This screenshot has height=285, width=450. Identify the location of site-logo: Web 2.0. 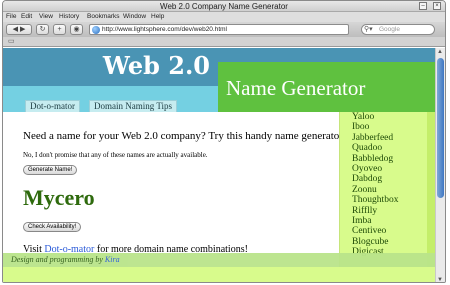
(156, 65).